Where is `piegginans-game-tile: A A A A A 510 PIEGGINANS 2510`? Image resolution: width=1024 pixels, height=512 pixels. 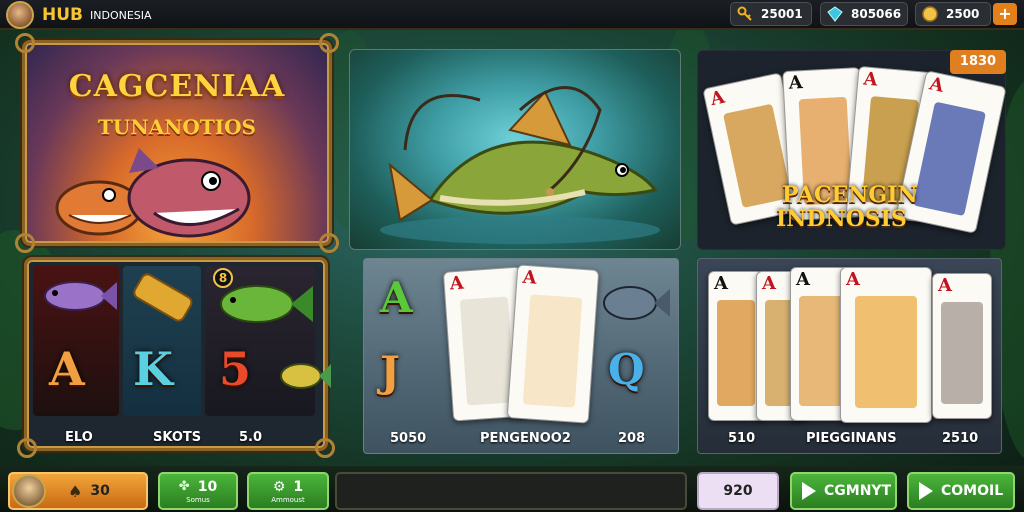
piegginans-game-tile: A A A A A 510 PIEGGINANS 2510 is located at coordinates (849, 356).